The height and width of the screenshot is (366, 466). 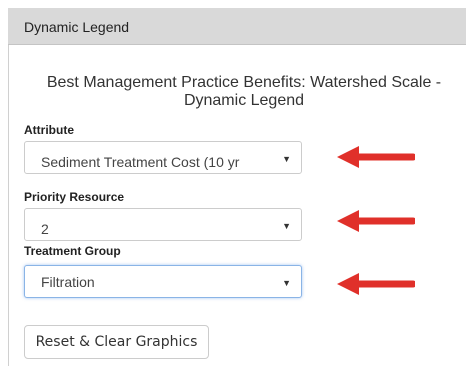 I want to click on panel-header: Dynamic Legend, so click(x=237, y=26).